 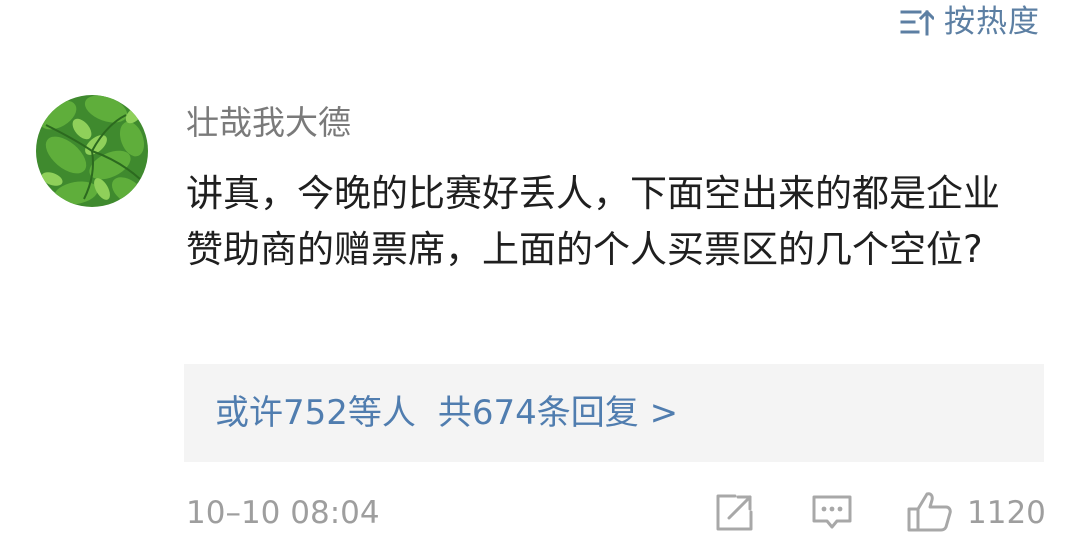 I want to click on sort-lines-icon, so click(x=917, y=22).